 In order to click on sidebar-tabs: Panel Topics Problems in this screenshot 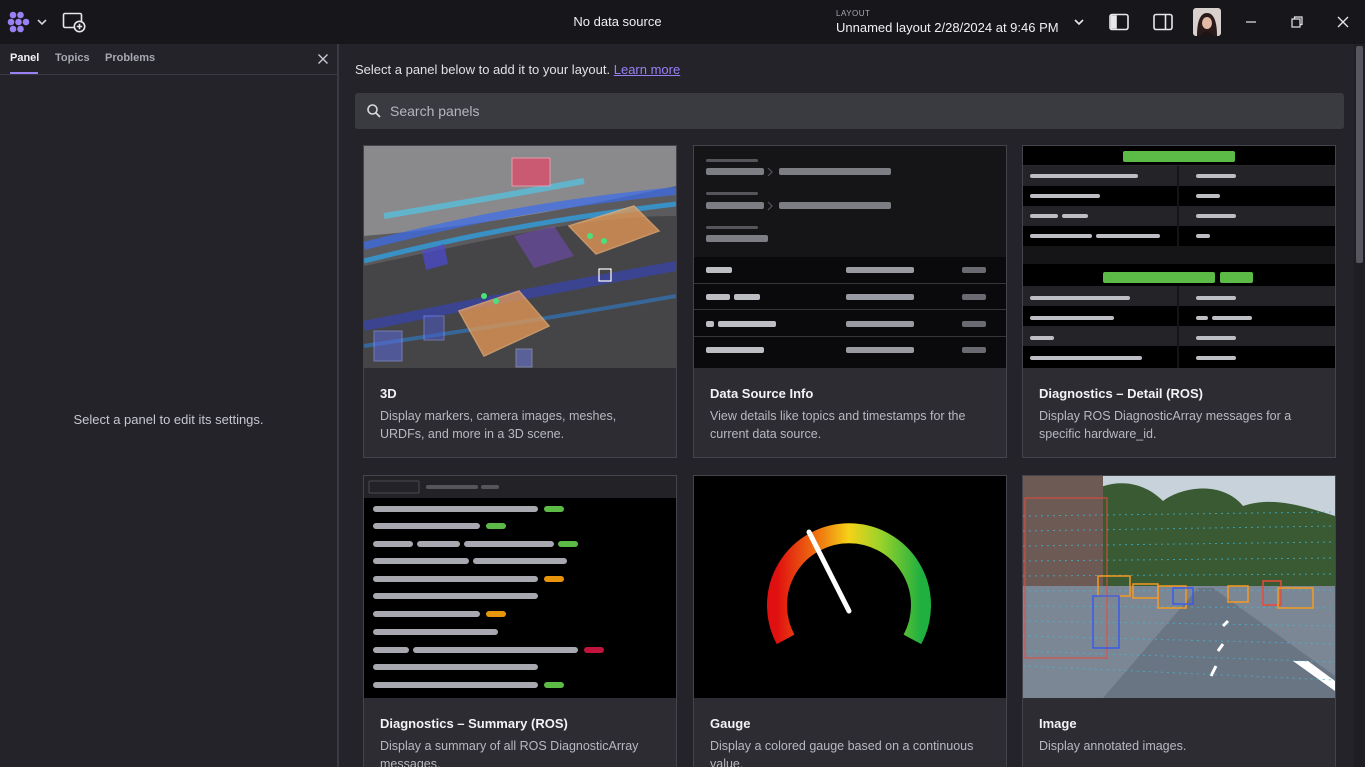, I will do `click(168, 59)`.